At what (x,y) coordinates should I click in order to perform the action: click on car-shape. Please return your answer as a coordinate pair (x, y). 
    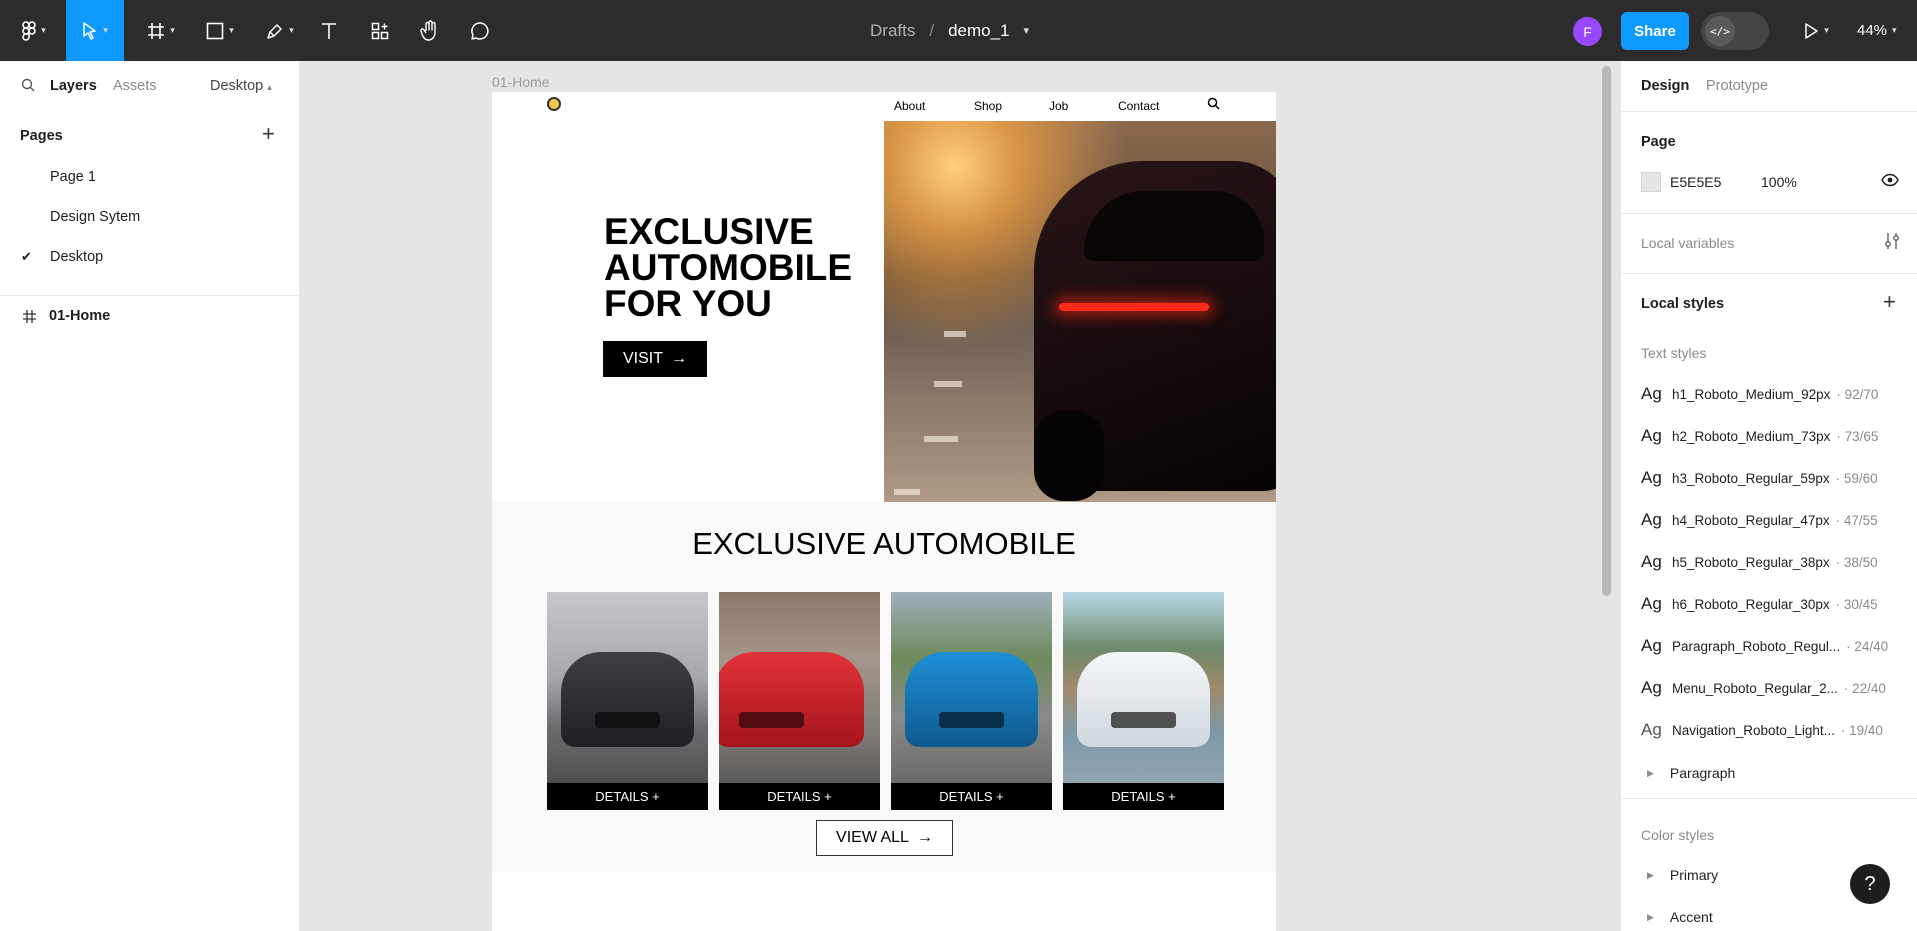
    Looking at the image, I should click on (971, 699).